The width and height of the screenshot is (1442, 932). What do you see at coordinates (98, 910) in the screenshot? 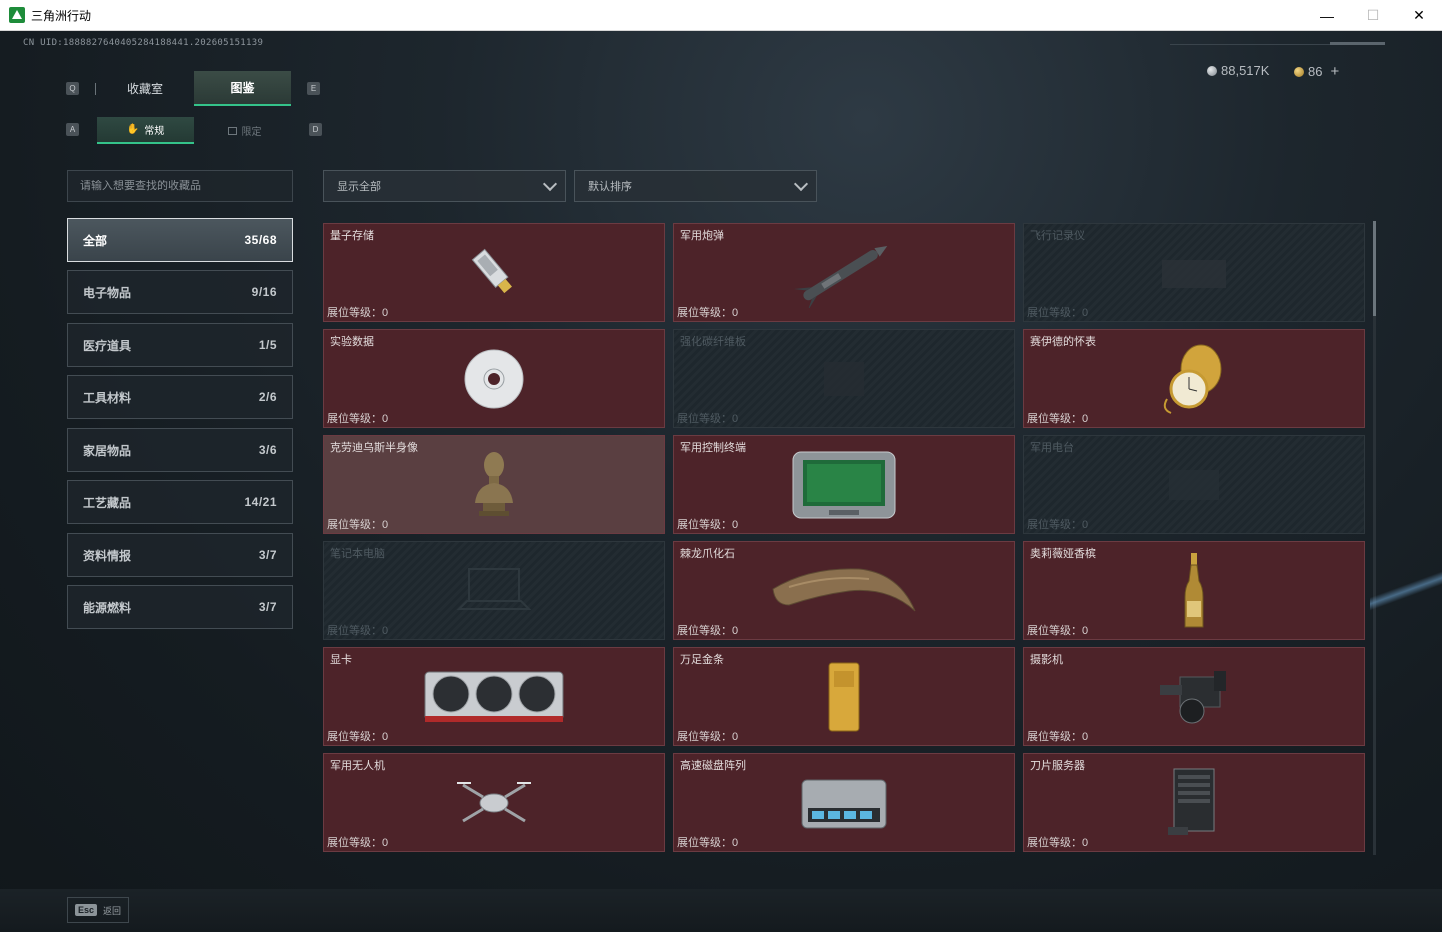
I see `back-button: Esc 返回` at bounding box center [98, 910].